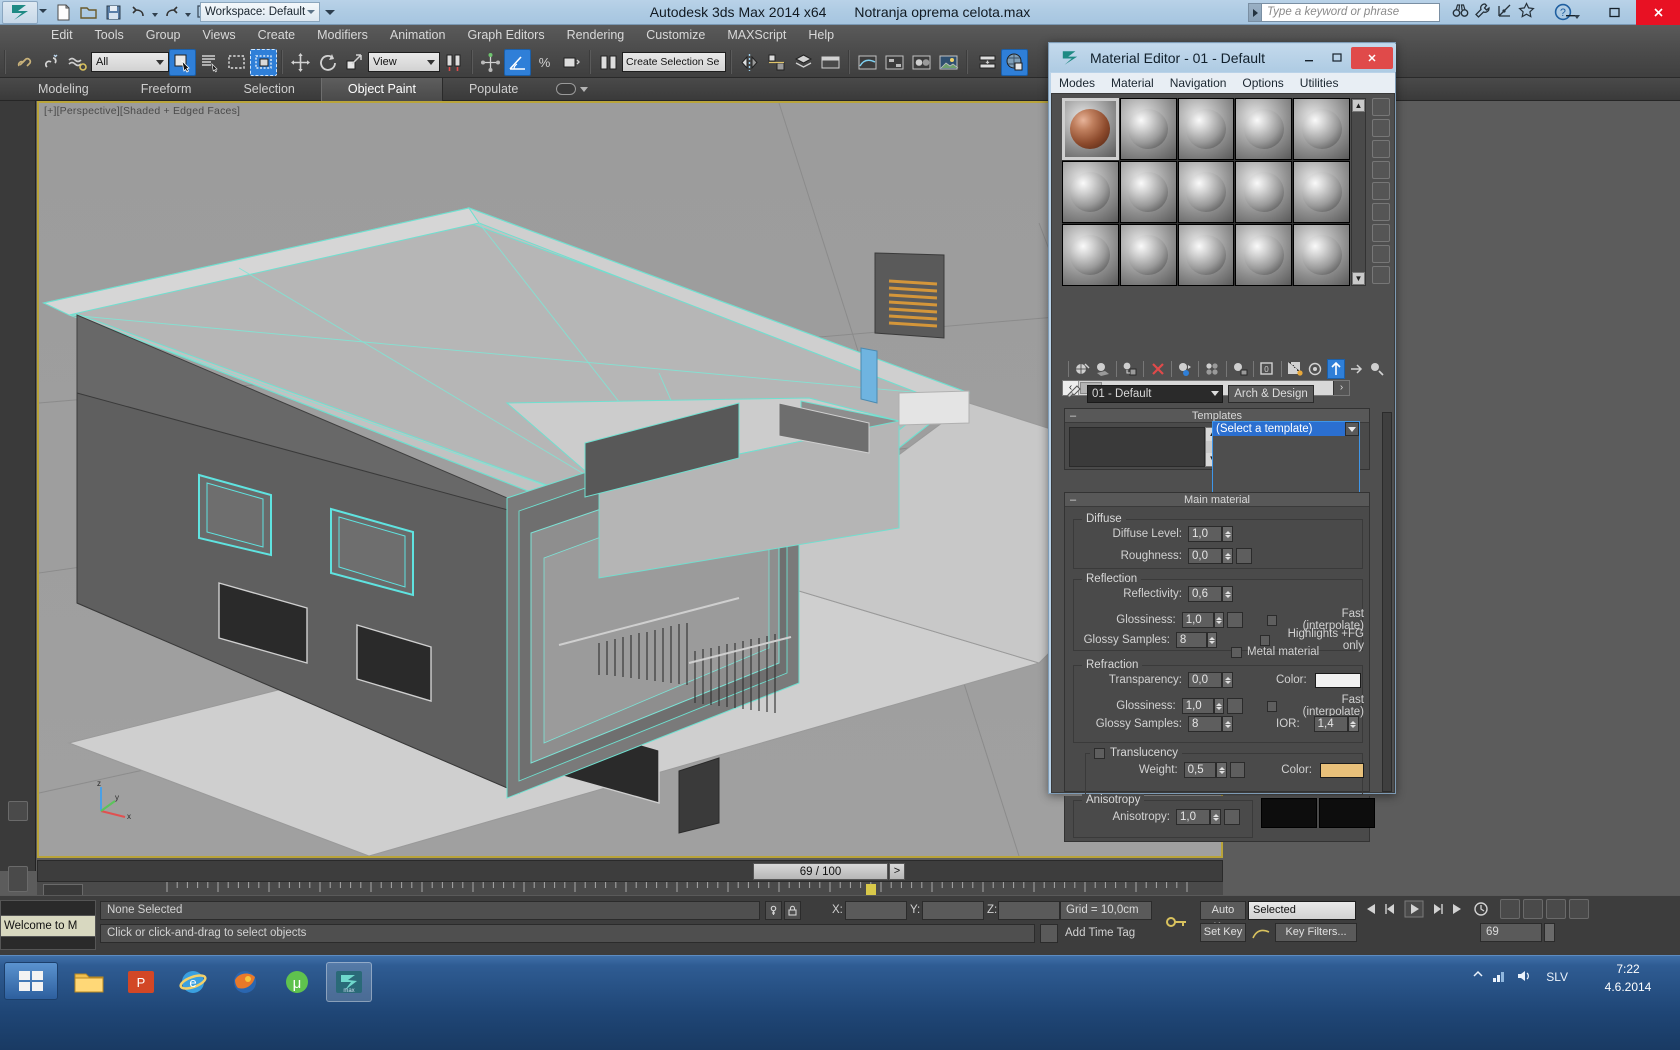 This screenshot has width=1680, height=1050. I want to click on current-frame-spinner, so click(1549, 932).